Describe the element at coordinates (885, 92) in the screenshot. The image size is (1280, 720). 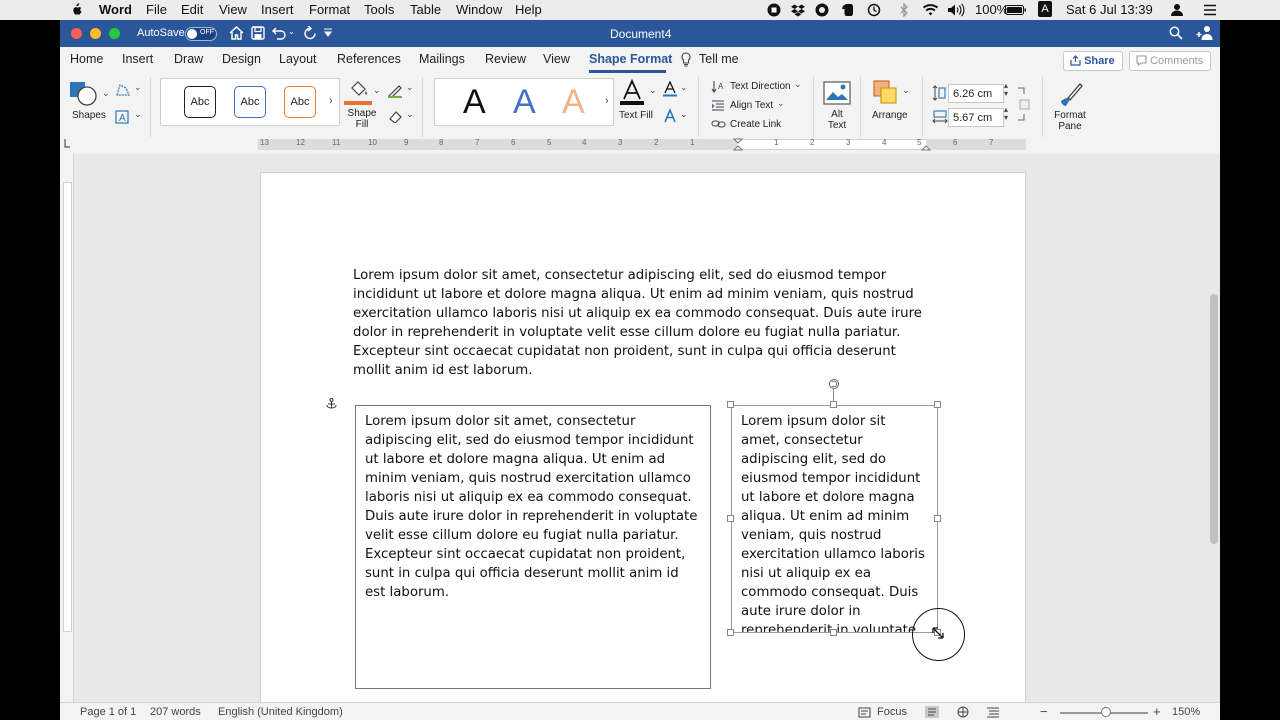
I see `arrange-icon` at that location.